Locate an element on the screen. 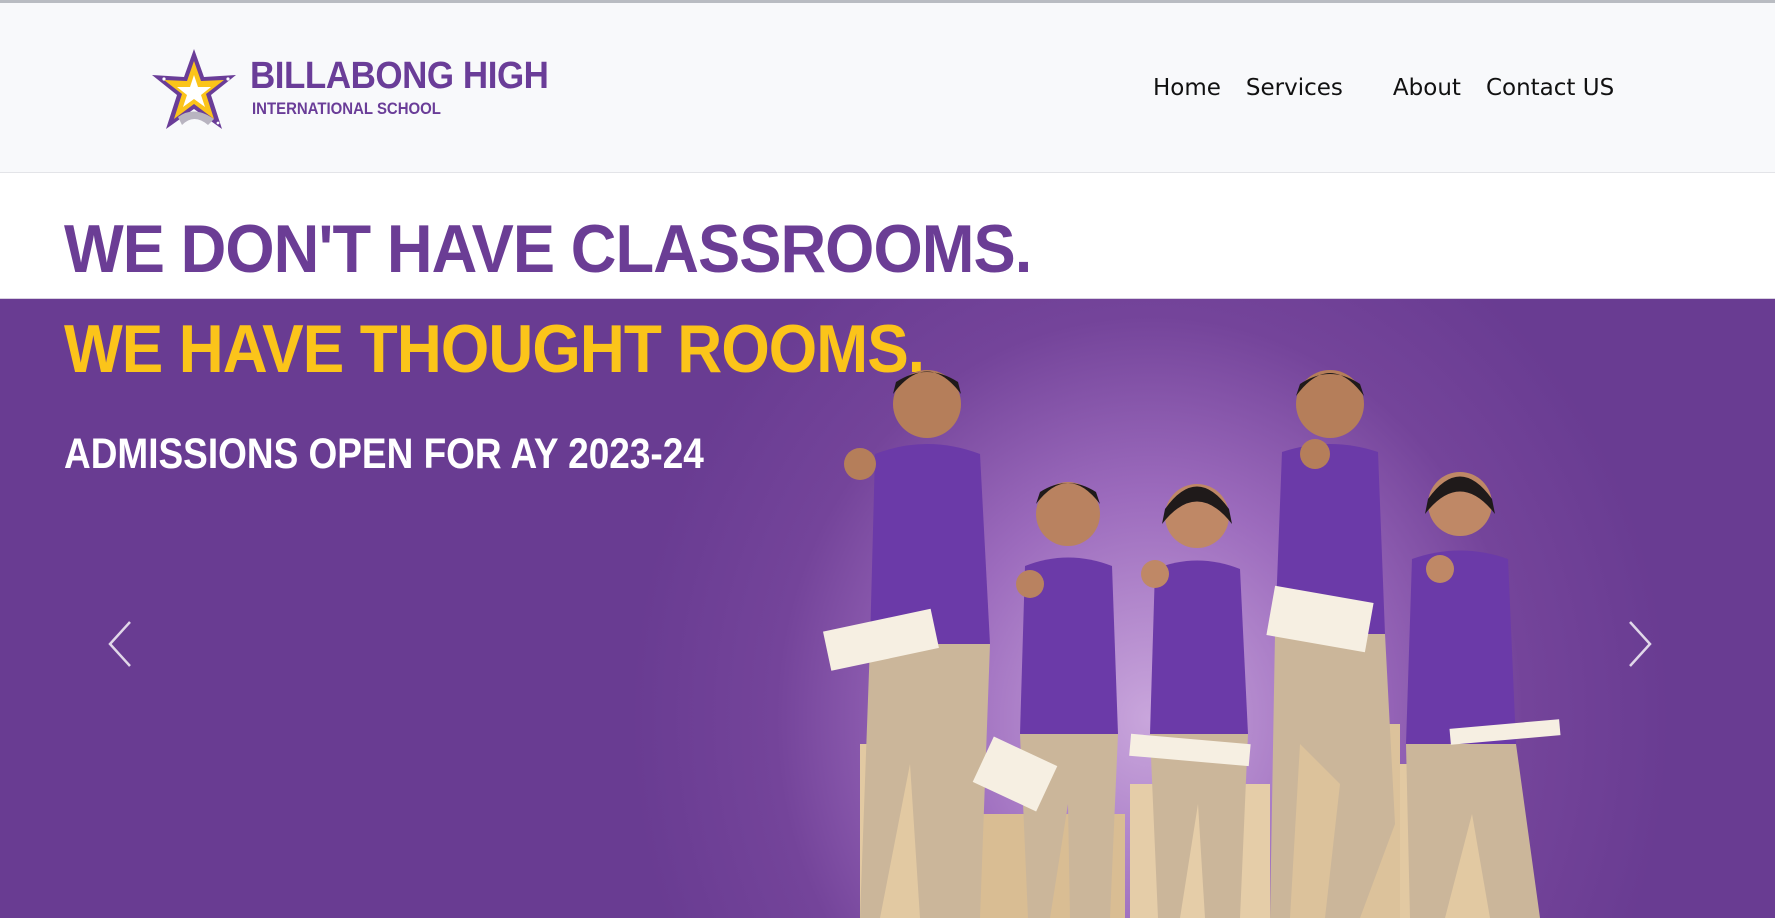 The image size is (1775, 918). nav-about: About is located at coordinates (1427, 88).